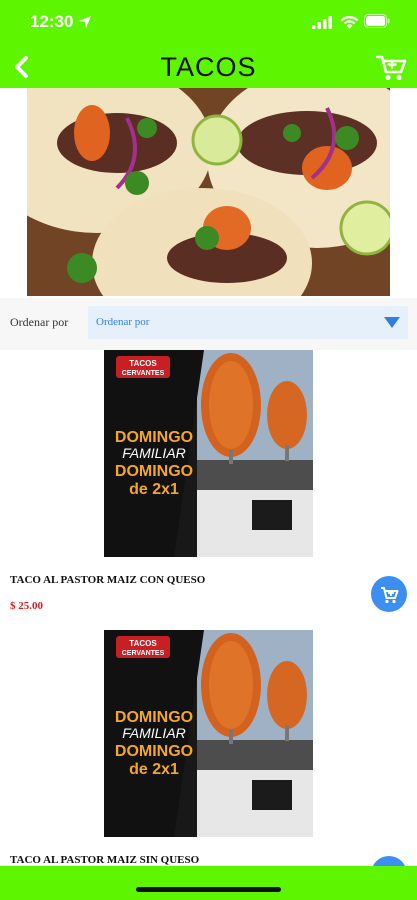 The width and height of the screenshot is (417, 900). Describe the element at coordinates (85, 22) in the screenshot. I see `location-arrow-icon` at that location.